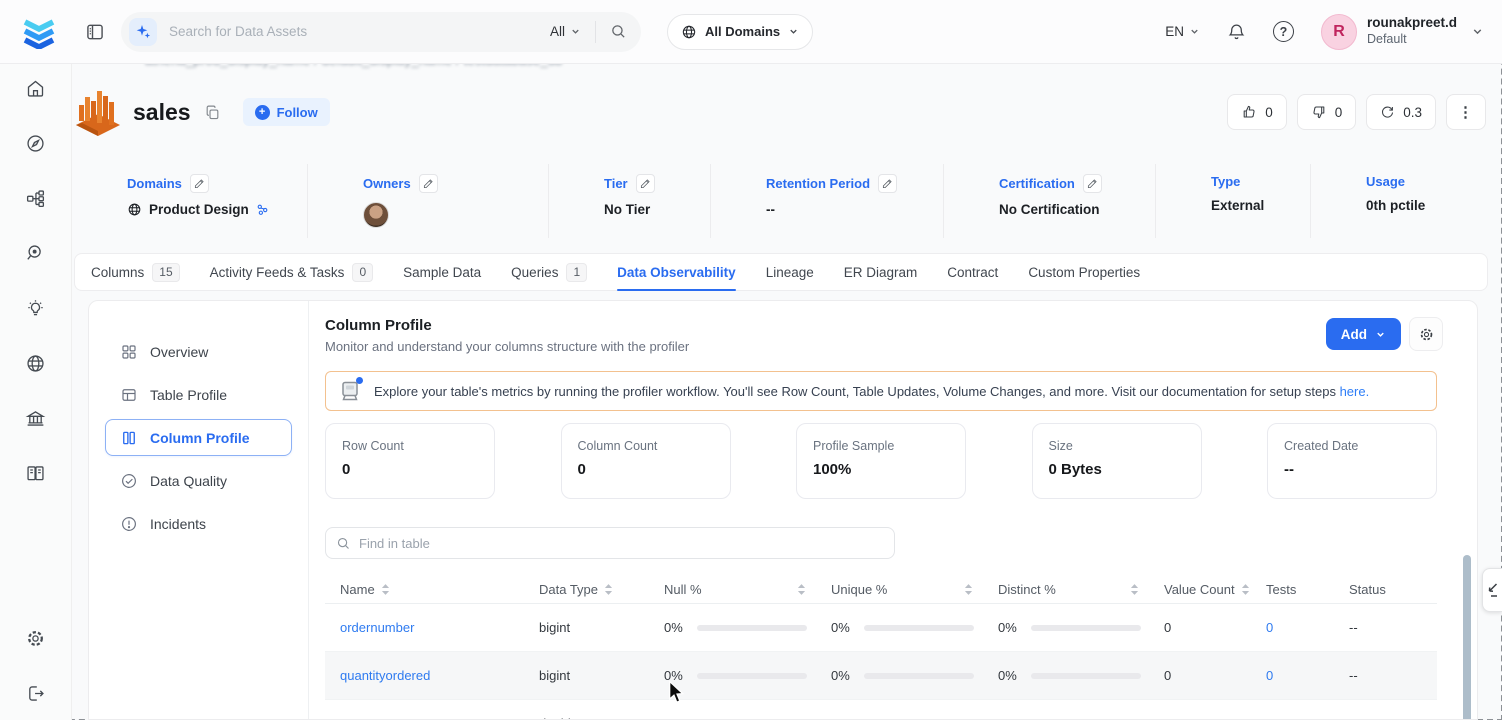 The height and width of the screenshot is (720, 1502). What do you see at coordinates (1352, 461) in the screenshot?
I see `stat-created-date: Created Date --` at bounding box center [1352, 461].